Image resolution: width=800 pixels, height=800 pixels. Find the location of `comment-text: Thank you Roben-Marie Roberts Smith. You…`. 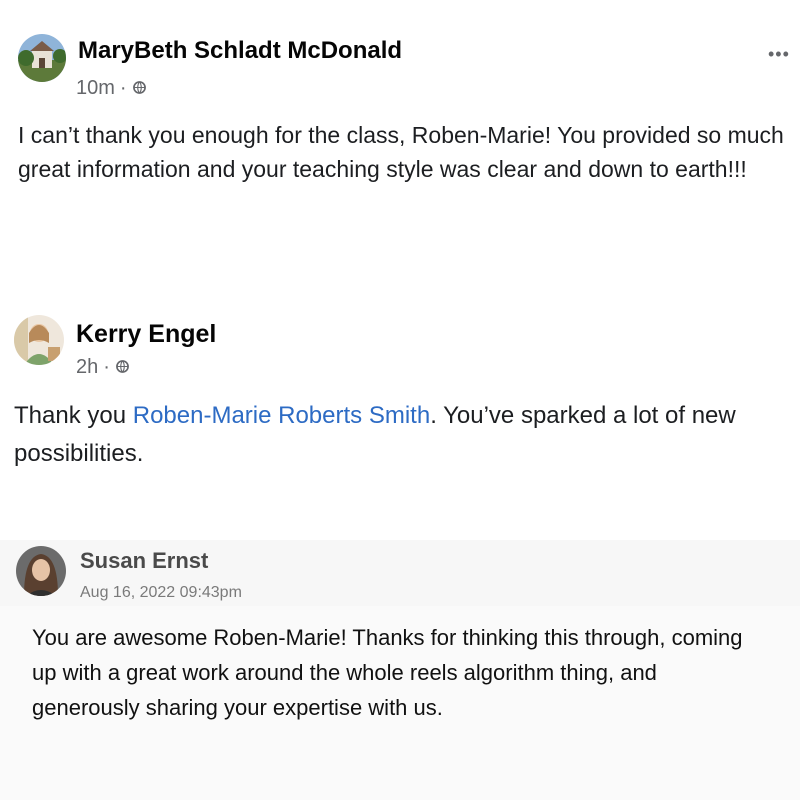

comment-text: Thank you Roben-Marie Roberts Smith. You… is located at coordinates (404, 435).